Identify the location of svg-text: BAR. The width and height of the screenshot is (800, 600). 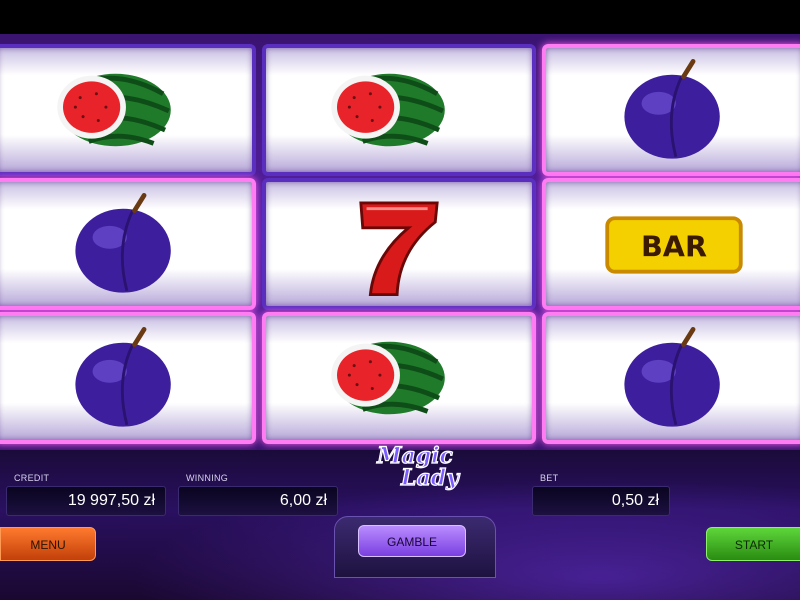
(674, 246).